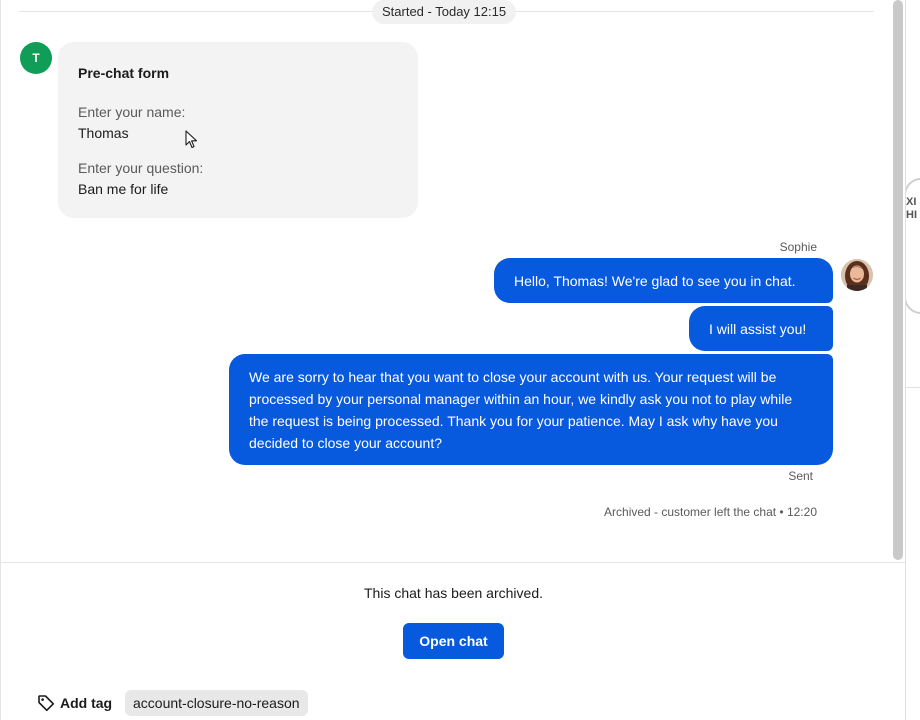 The height and width of the screenshot is (720, 920). I want to click on scrollbar-thumb, so click(898, 280).